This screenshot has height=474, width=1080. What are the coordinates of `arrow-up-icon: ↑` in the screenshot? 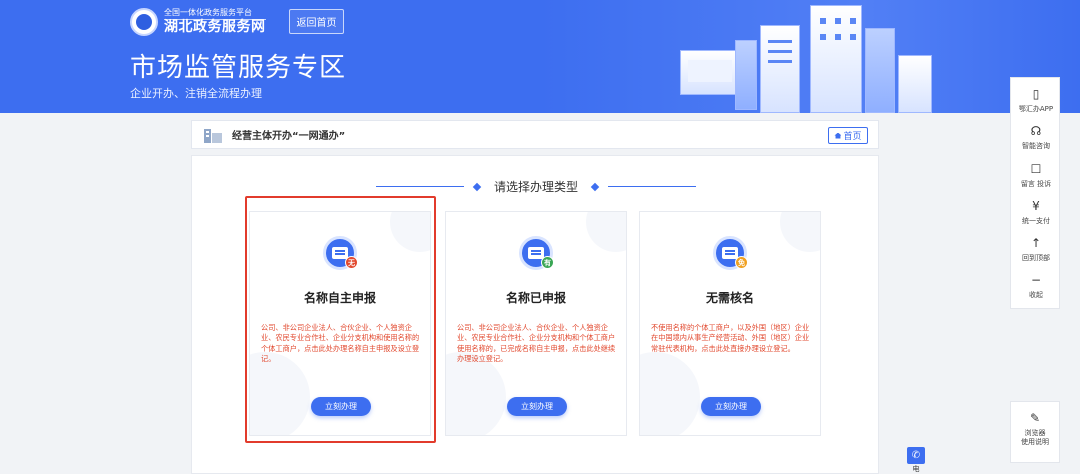 It's located at (1036, 243).